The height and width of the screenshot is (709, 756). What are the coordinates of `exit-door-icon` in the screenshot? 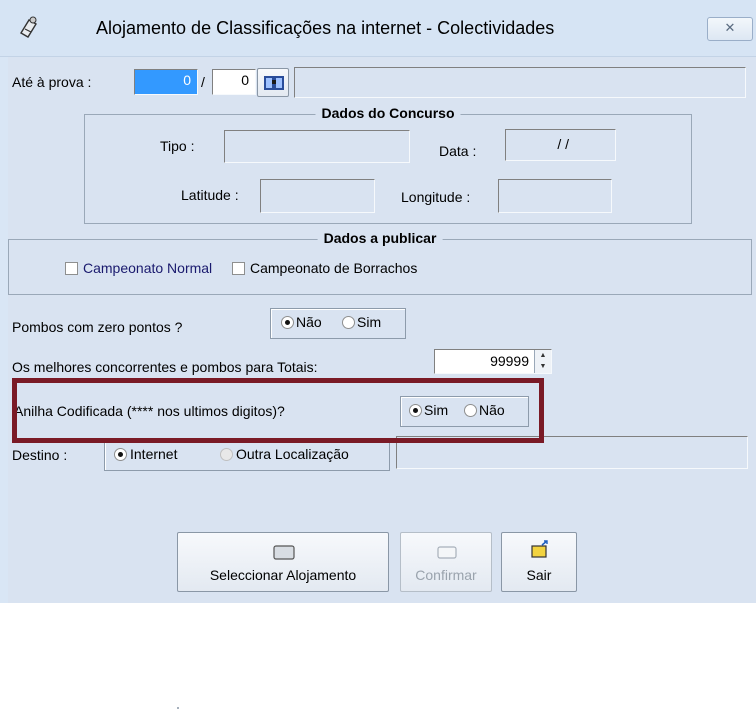 It's located at (539, 549).